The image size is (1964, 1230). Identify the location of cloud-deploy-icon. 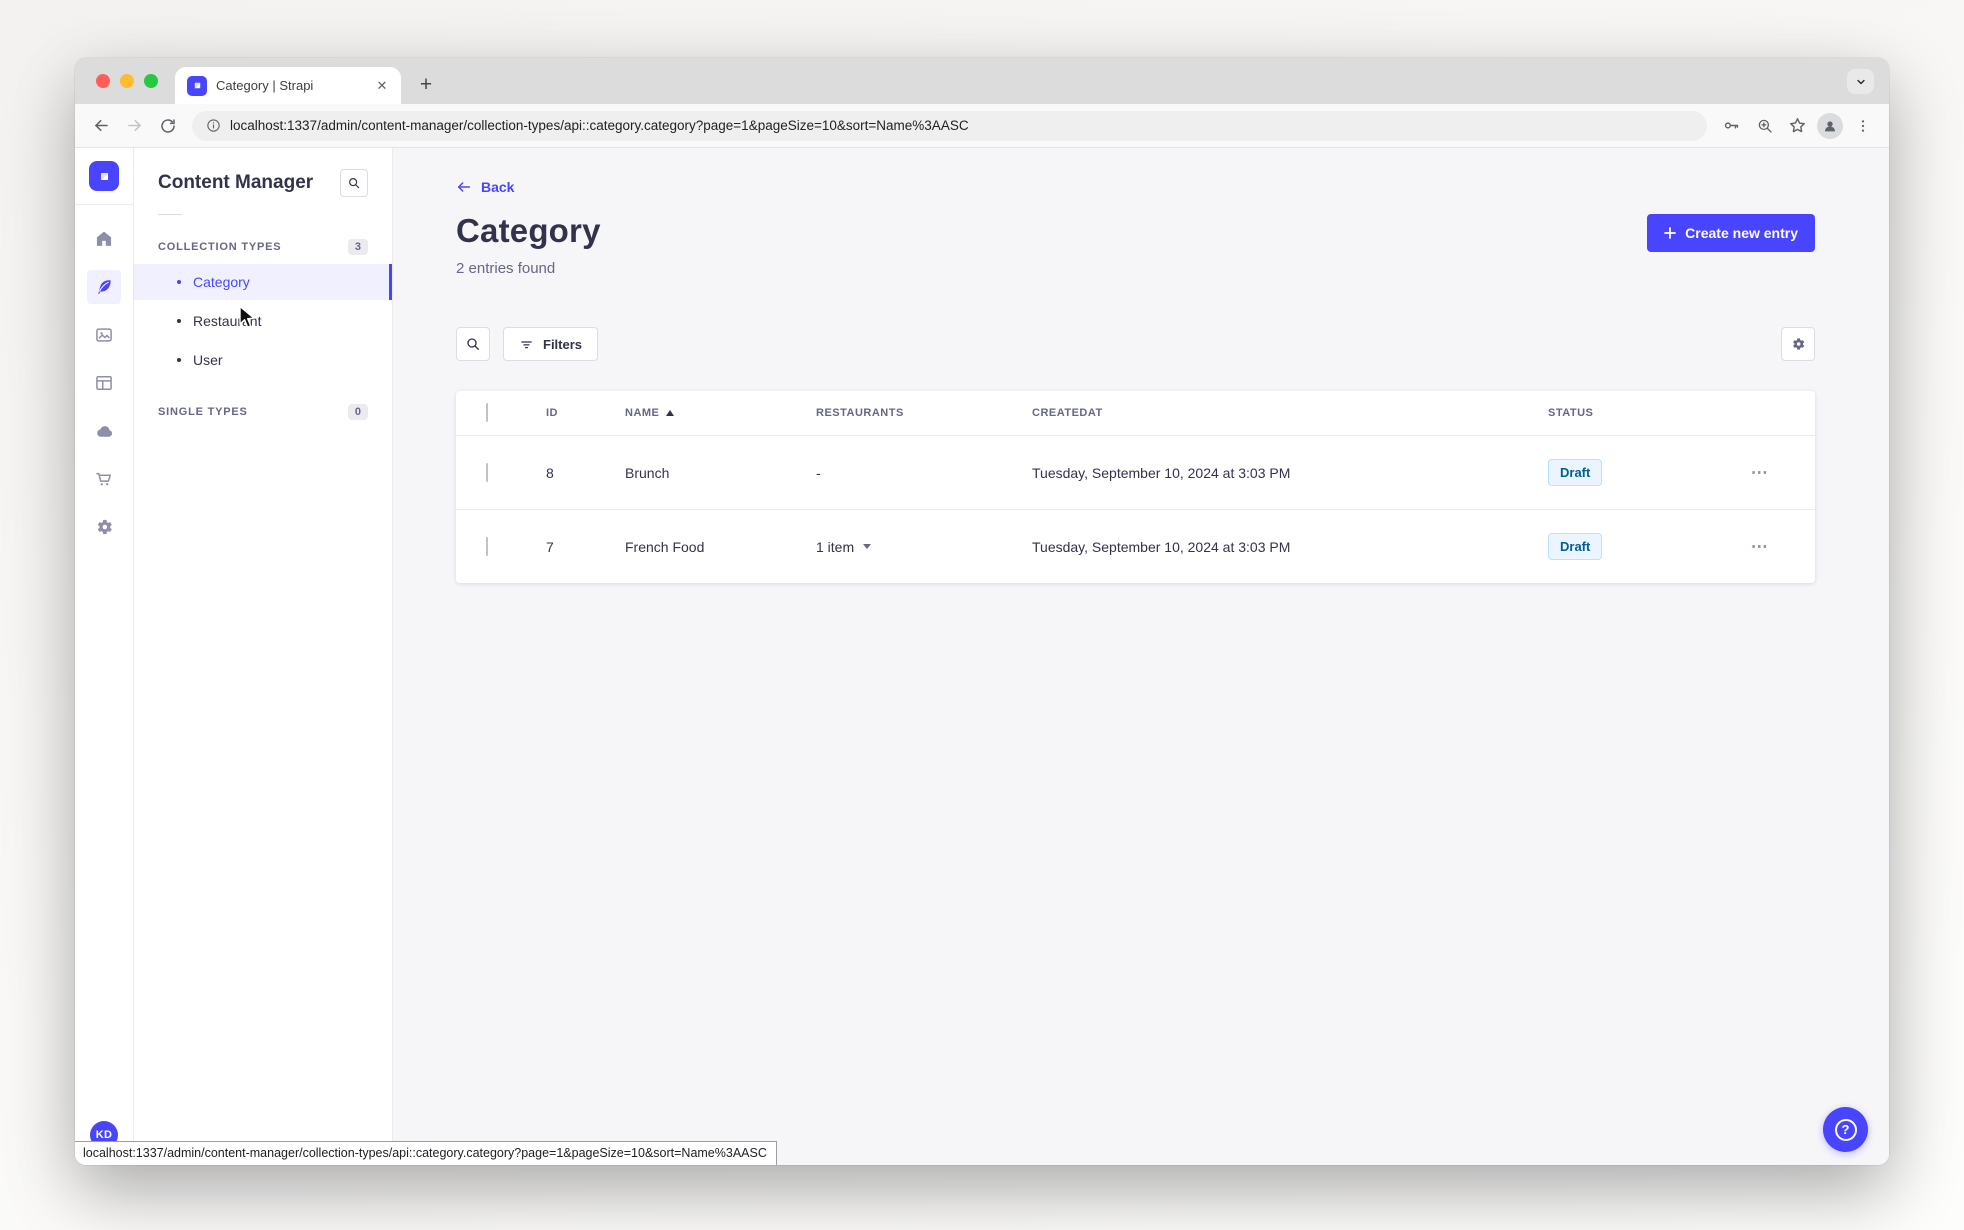
(104, 431).